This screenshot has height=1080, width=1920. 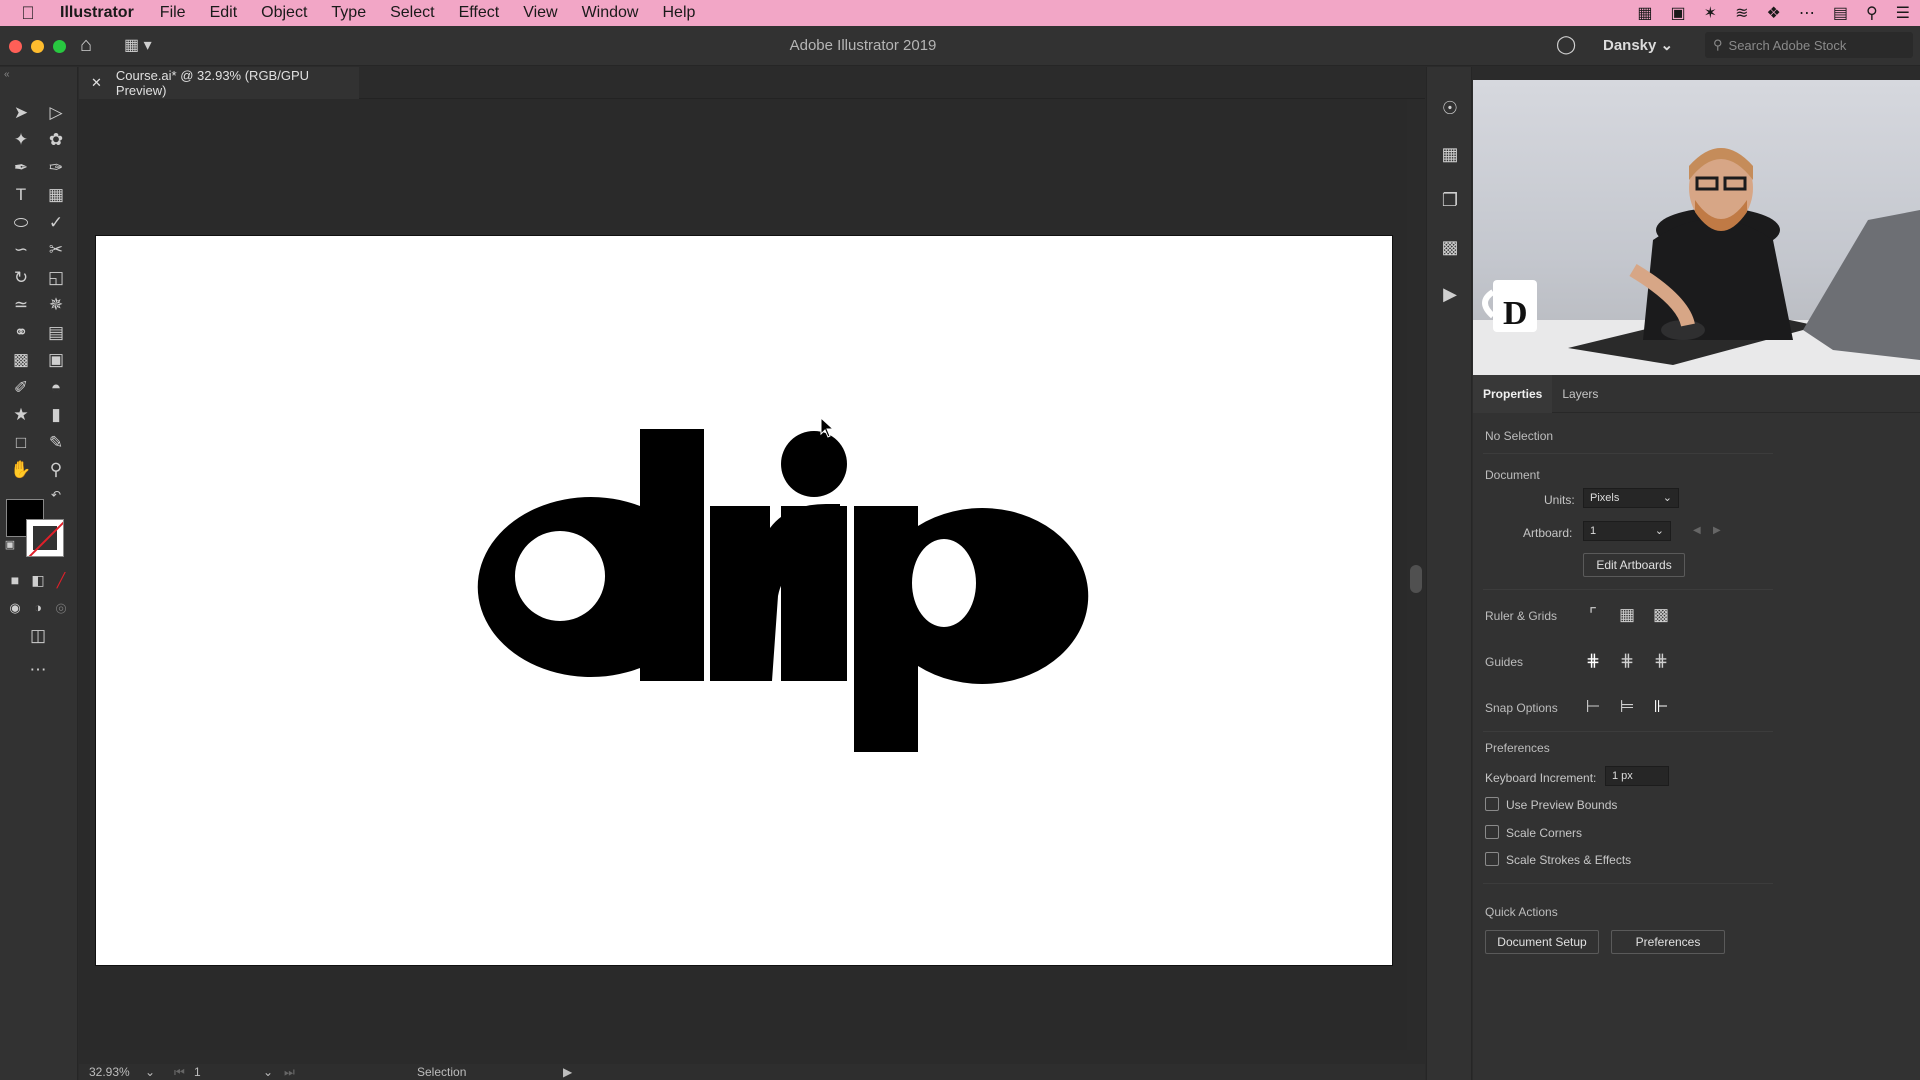 I want to click on artboard-select: 1 ⌄, so click(x=1627, y=531).